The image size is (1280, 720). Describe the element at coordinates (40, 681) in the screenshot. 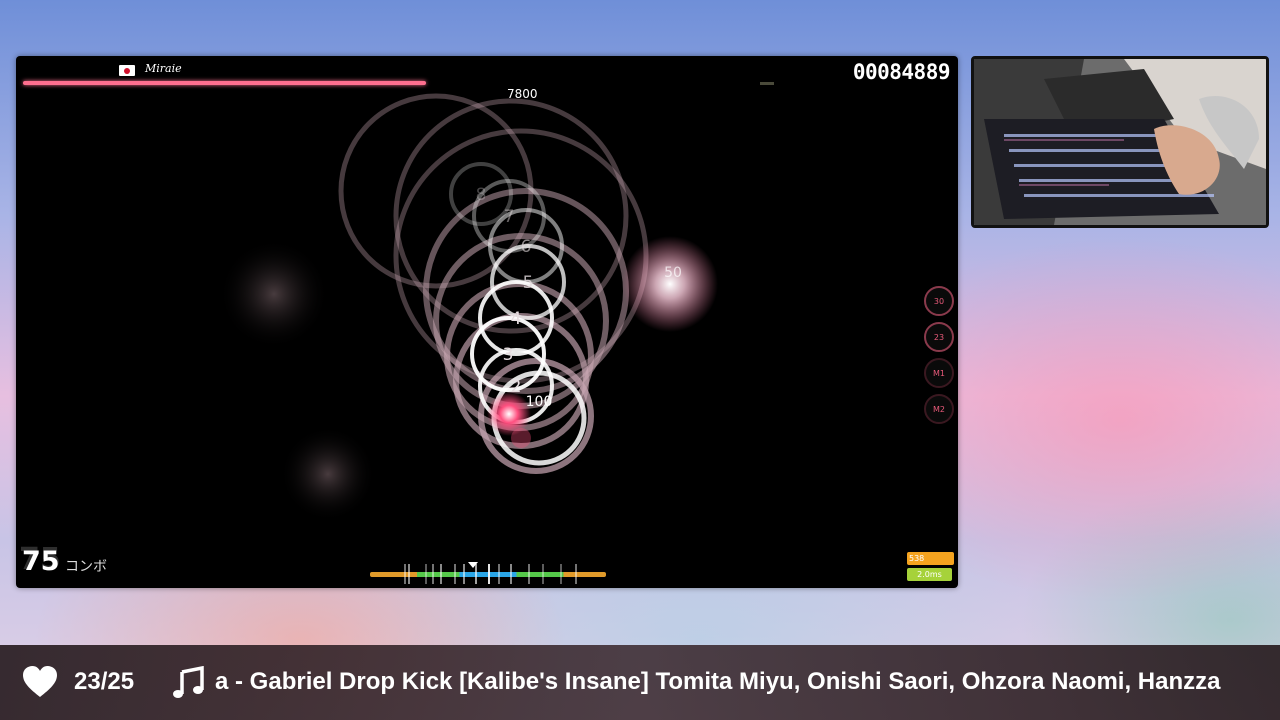

I see `heart-icon` at that location.